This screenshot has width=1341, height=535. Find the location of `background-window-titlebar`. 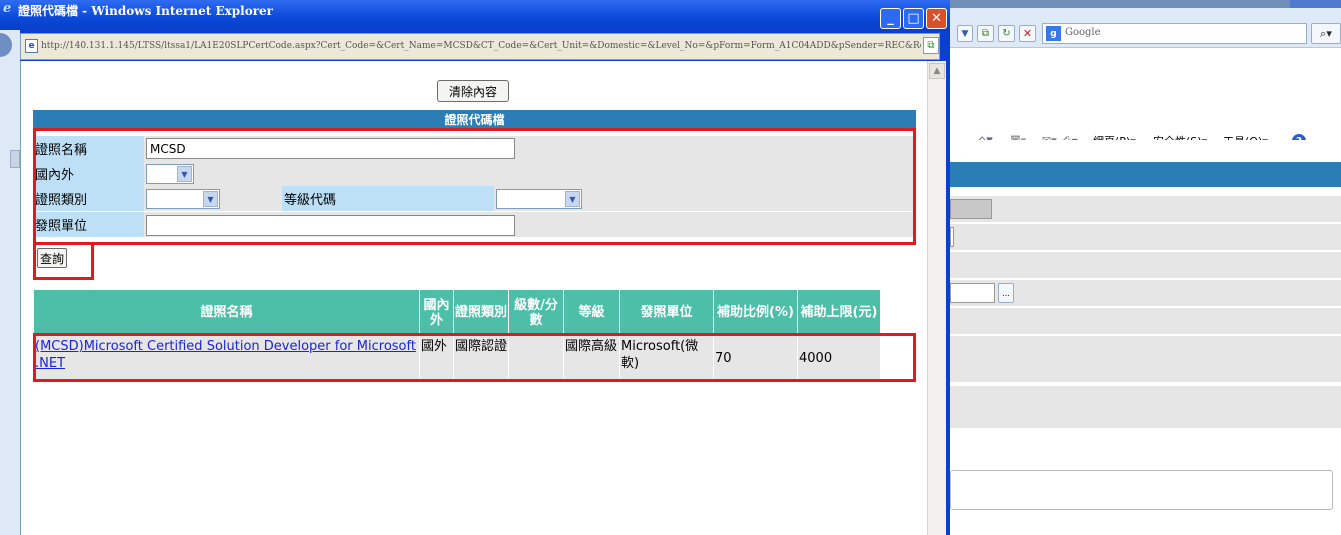

background-window-titlebar is located at coordinates (1135, 4).